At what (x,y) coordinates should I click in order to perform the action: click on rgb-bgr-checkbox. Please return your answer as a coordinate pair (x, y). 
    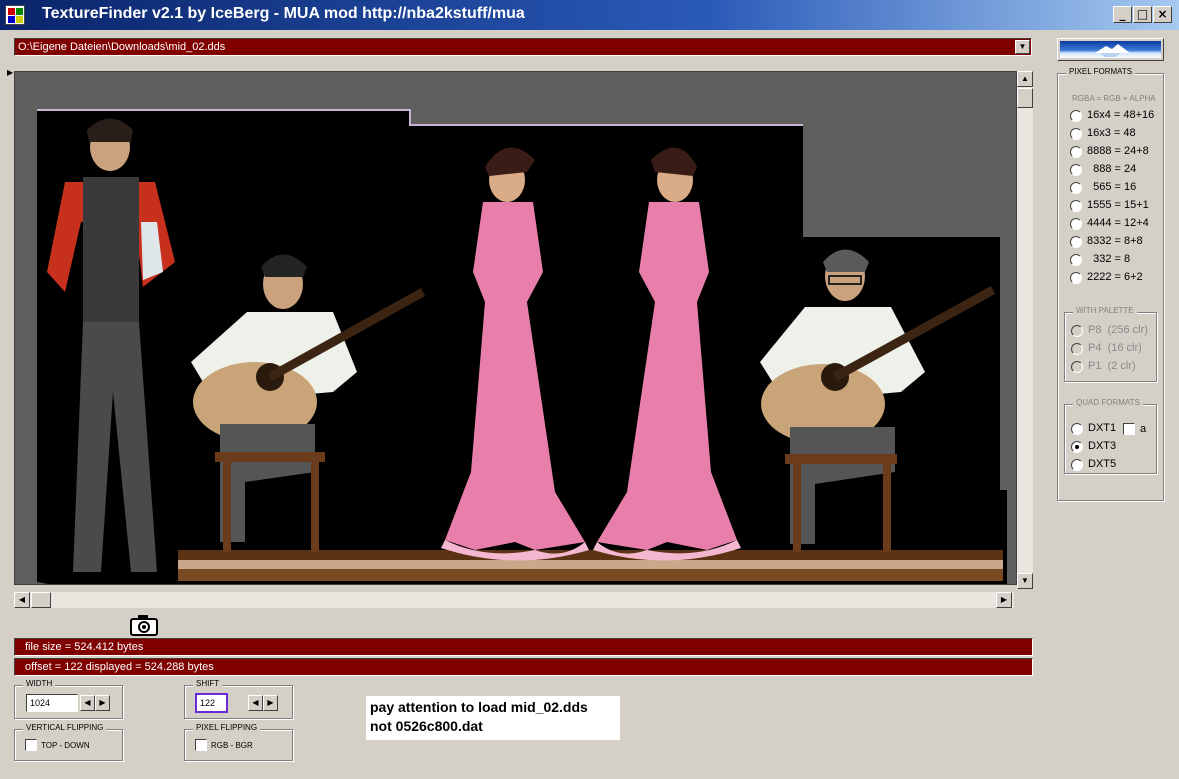
    Looking at the image, I should click on (201, 745).